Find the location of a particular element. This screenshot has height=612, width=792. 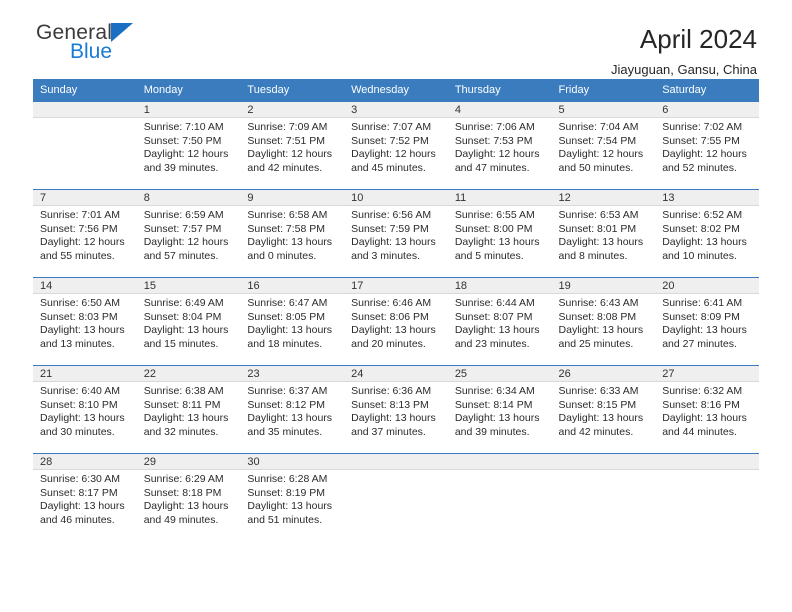

sunset-time: Sunset: 7:51 PM is located at coordinates (286, 140).